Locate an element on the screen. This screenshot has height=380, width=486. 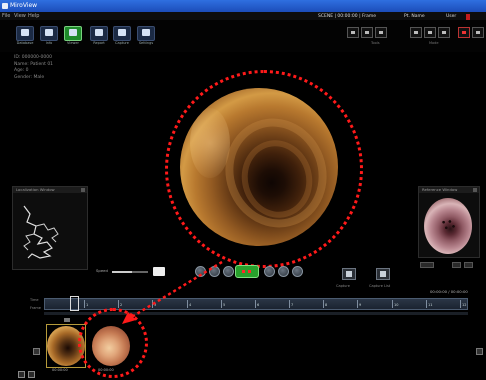
capture-list-button-label: Capture List is located at coordinates (380, 286).